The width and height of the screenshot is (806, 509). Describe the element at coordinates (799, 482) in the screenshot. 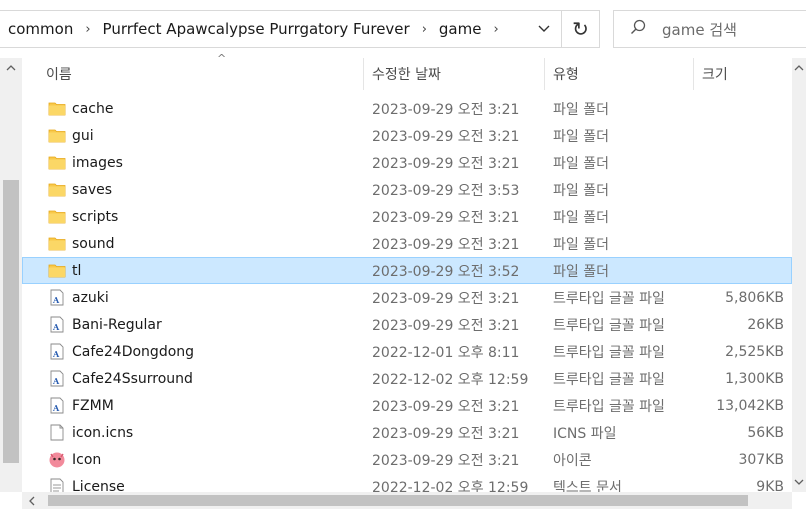

I see `scroll-down-icon` at that location.